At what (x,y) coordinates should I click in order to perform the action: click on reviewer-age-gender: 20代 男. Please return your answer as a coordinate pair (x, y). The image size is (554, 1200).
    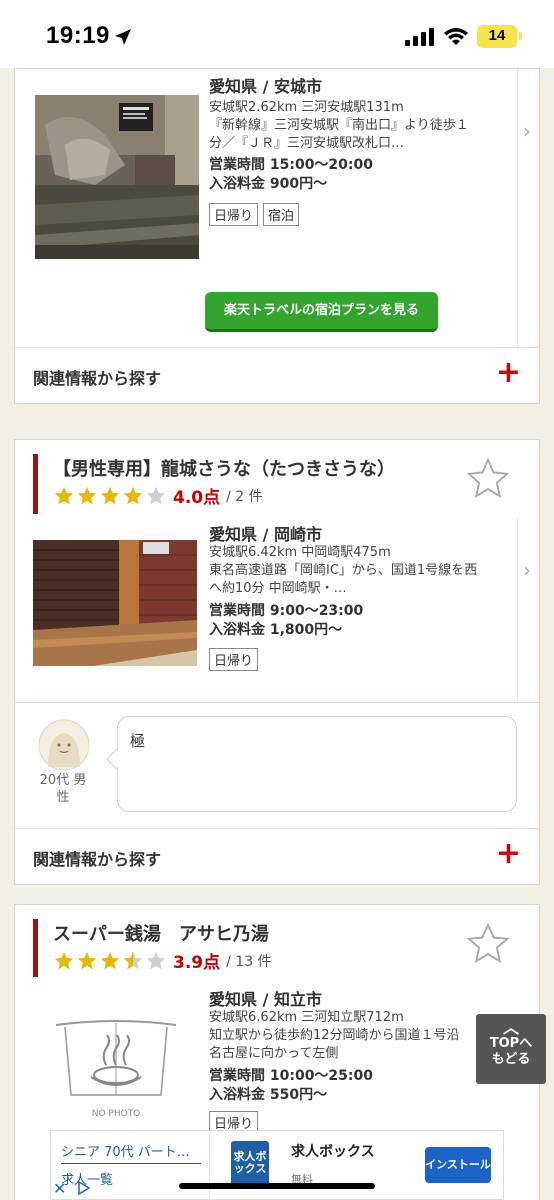
    Looking at the image, I should click on (63, 780).